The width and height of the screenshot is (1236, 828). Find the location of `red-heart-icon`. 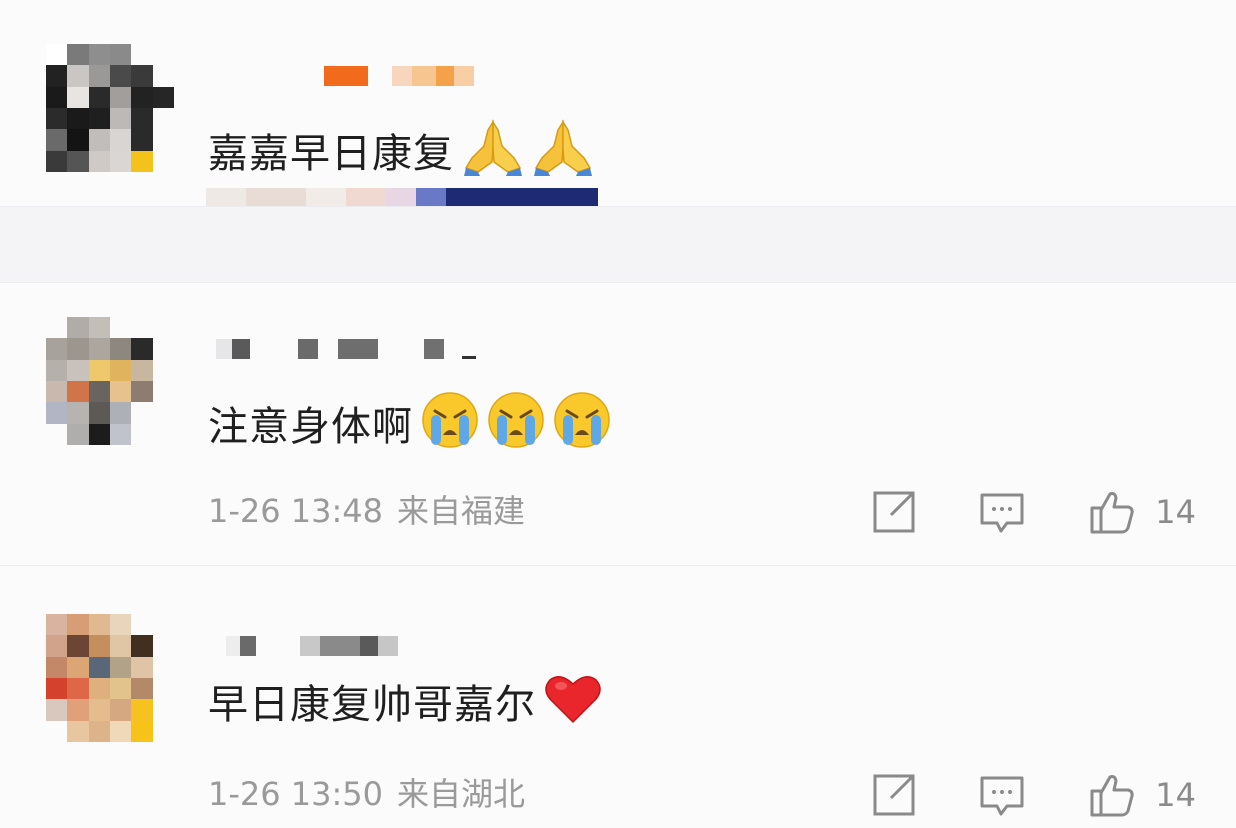

red-heart-icon is located at coordinates (573, 704).